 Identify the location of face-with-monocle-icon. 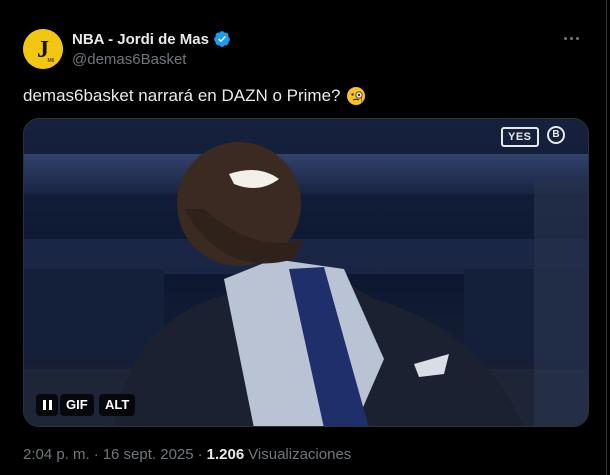
(356, 96).